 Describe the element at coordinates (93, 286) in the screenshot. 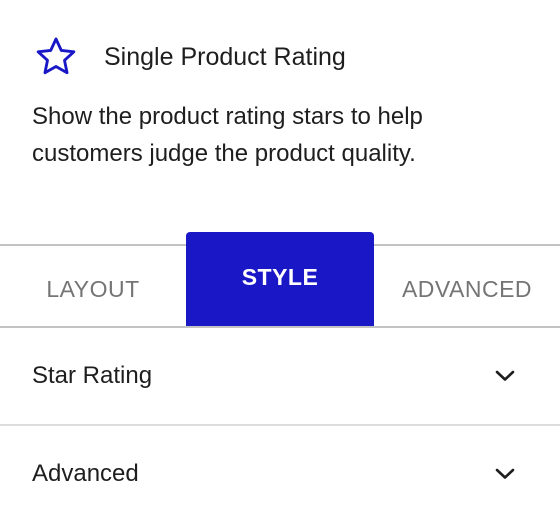

I see `tab-layout: Layout` at that location.